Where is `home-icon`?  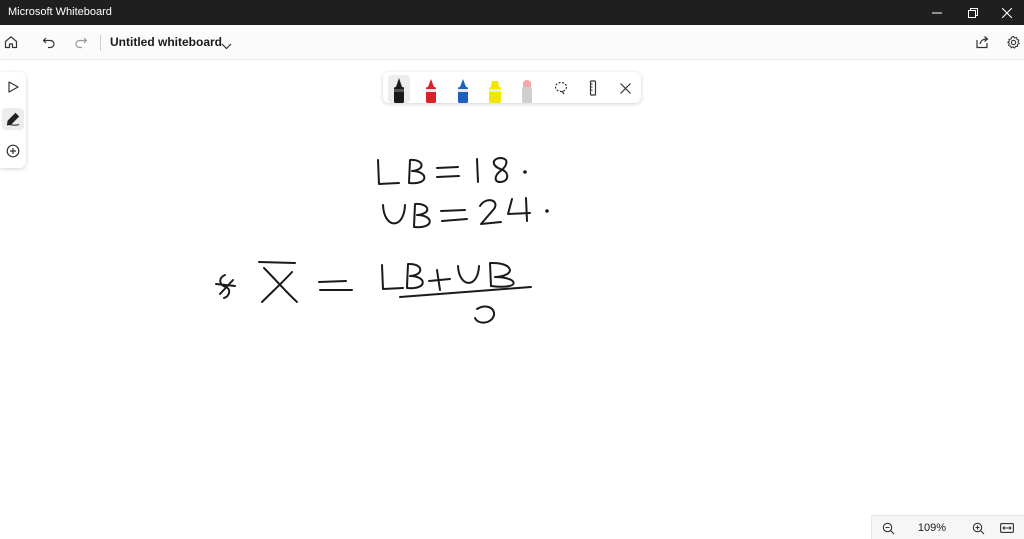
home-icon is located at coordinates (11, 42).